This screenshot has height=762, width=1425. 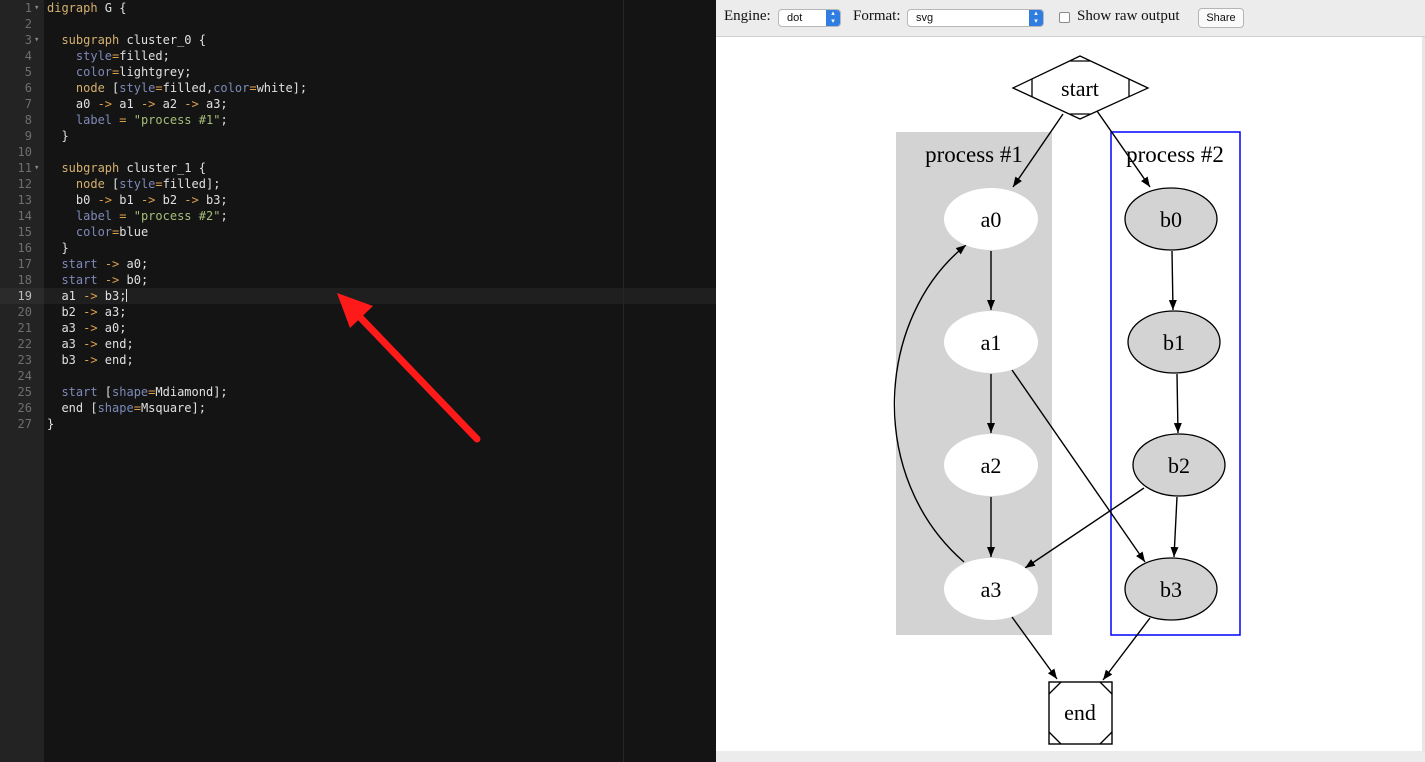 What do you see at coordinates (1070, 756) in the screenshot?
I see `bottom-scroll-strip` at bounding box center [1070, 756].